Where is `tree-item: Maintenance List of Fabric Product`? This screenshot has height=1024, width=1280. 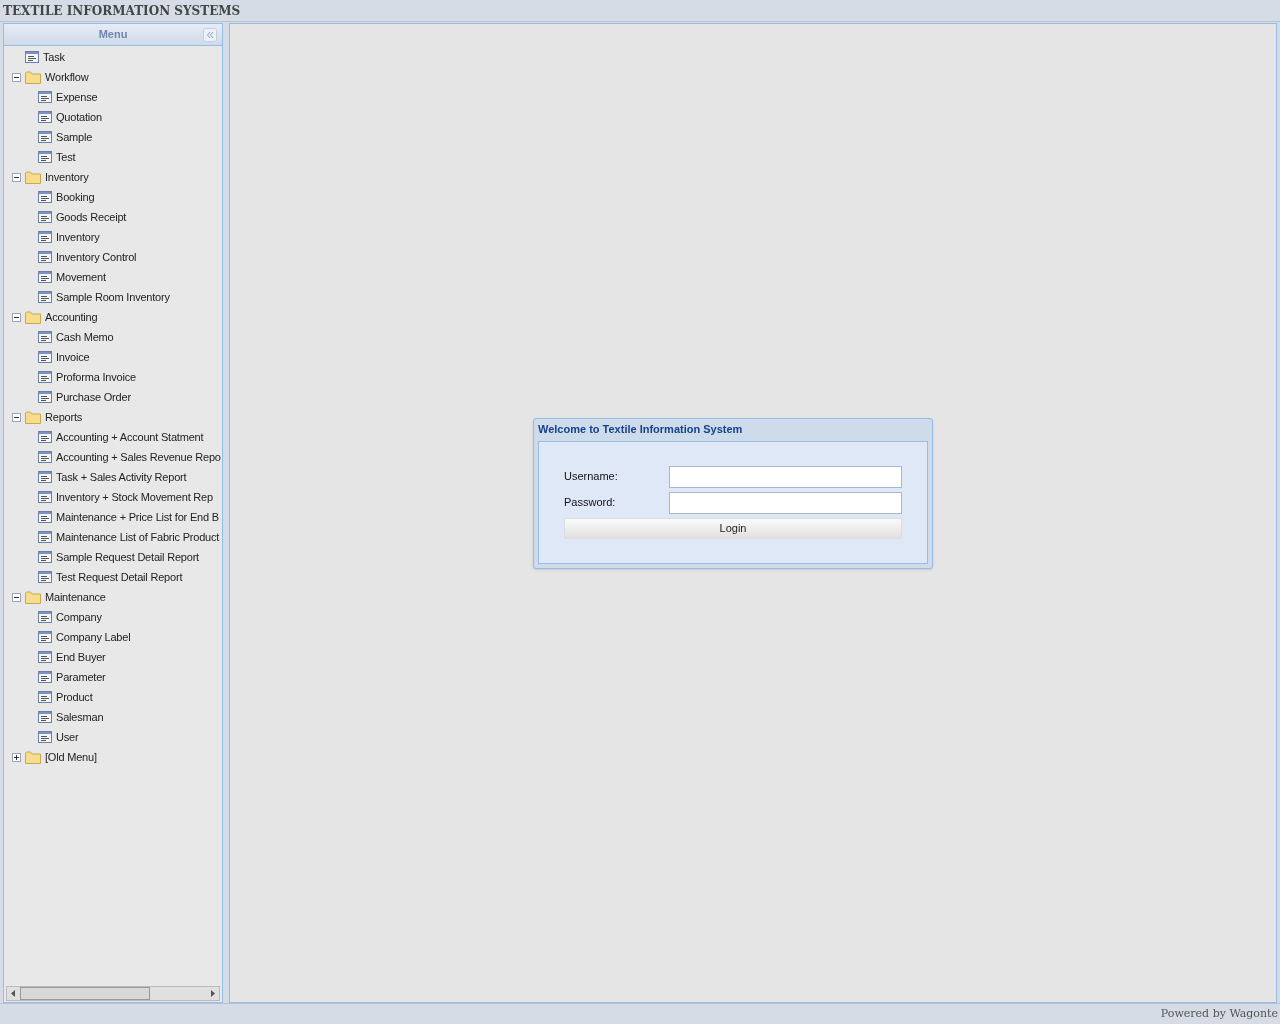
tree-item: Maintenance List of Fabric Product is located at coordinates (138, 537).